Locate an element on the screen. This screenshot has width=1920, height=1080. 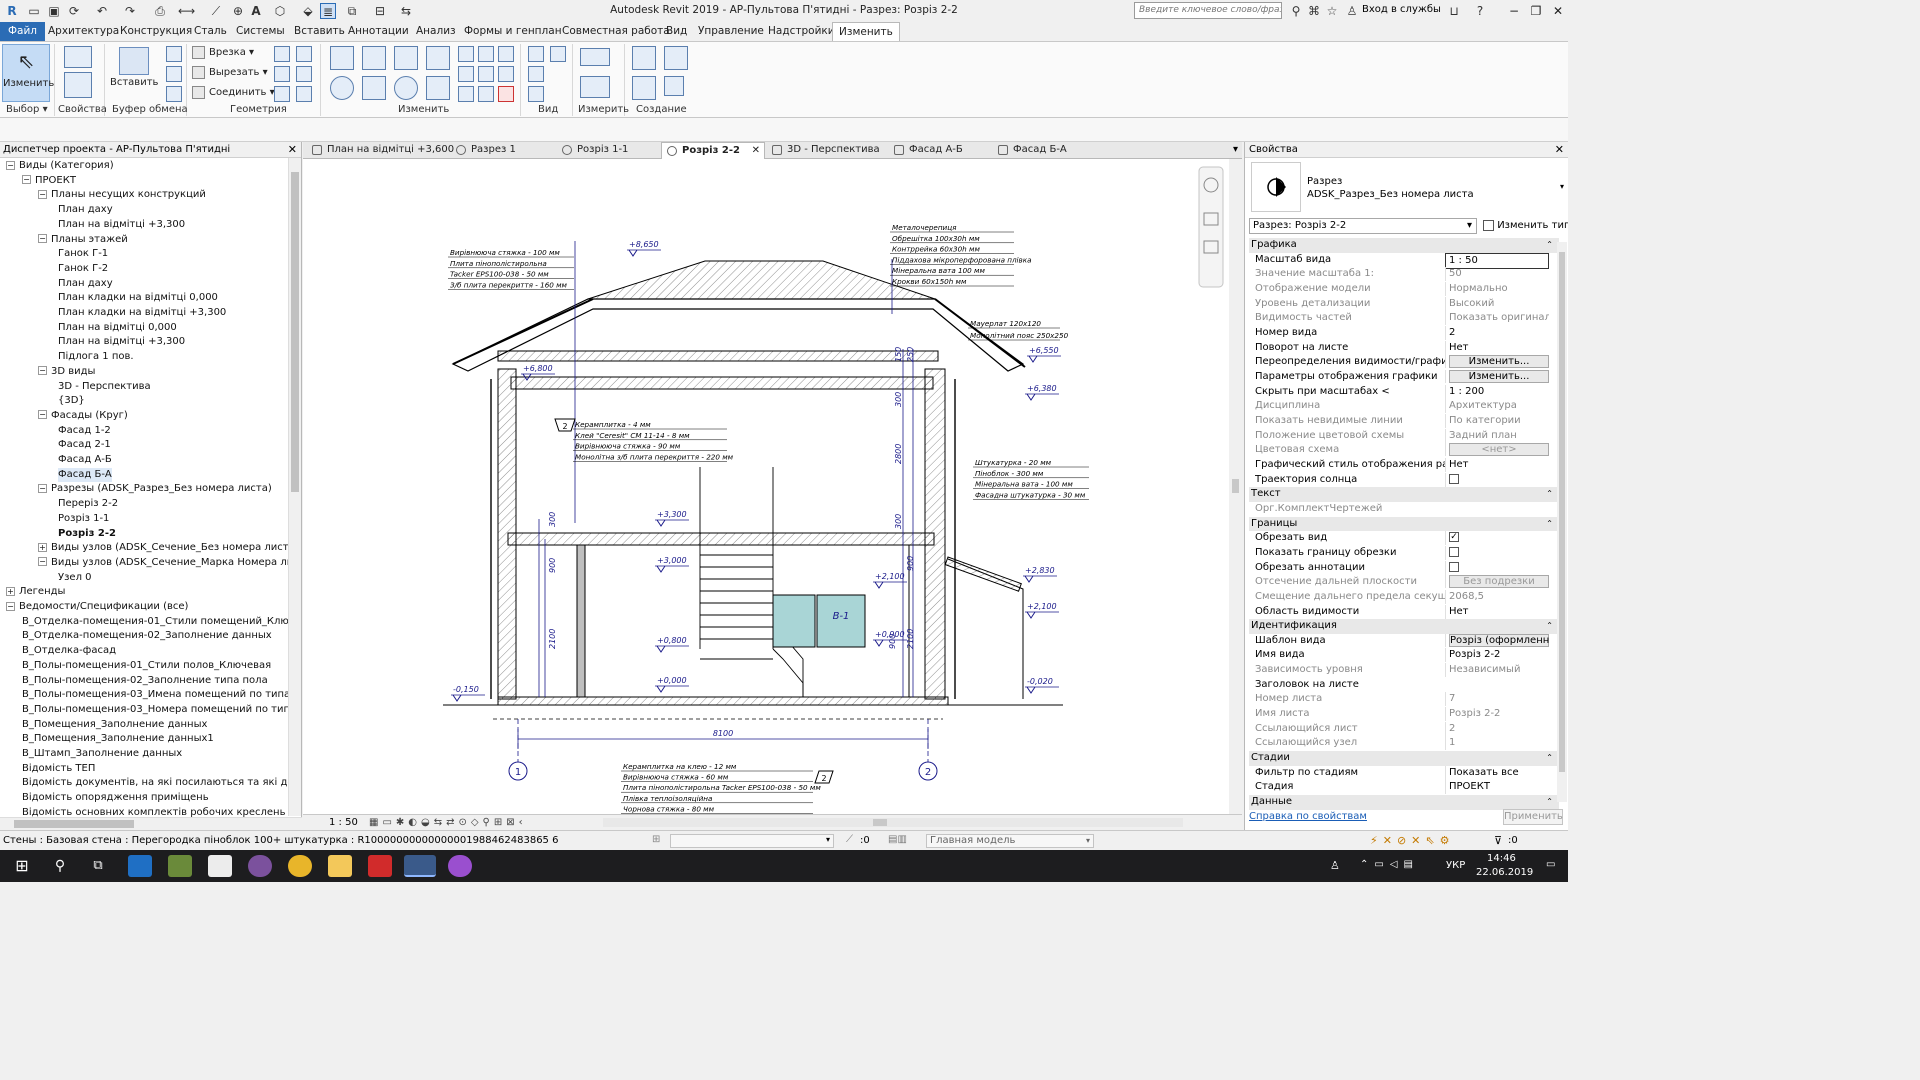
notifications-icon: ▭ is located at coordinates (1550, 864).